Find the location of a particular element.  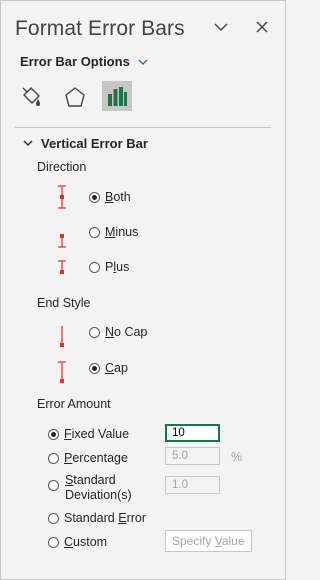

percentage-radio: Percentage is located at coordinates (88, 458).